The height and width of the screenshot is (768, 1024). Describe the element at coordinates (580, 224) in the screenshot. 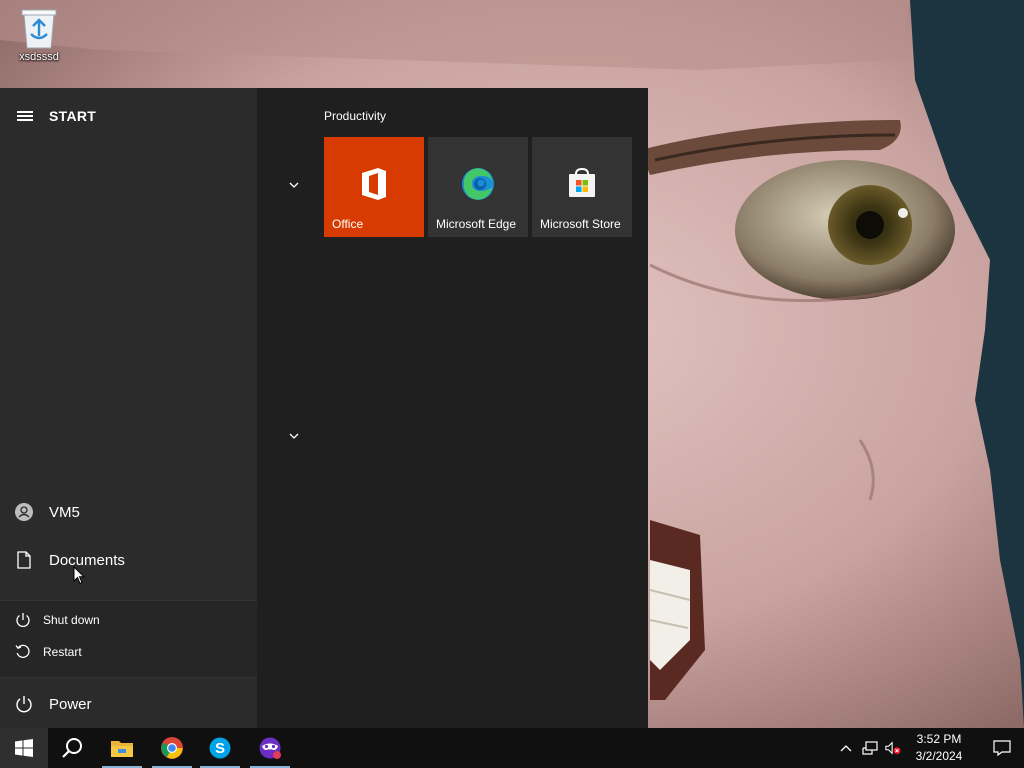

I see `tile-label: Microsoft Store` at that location.